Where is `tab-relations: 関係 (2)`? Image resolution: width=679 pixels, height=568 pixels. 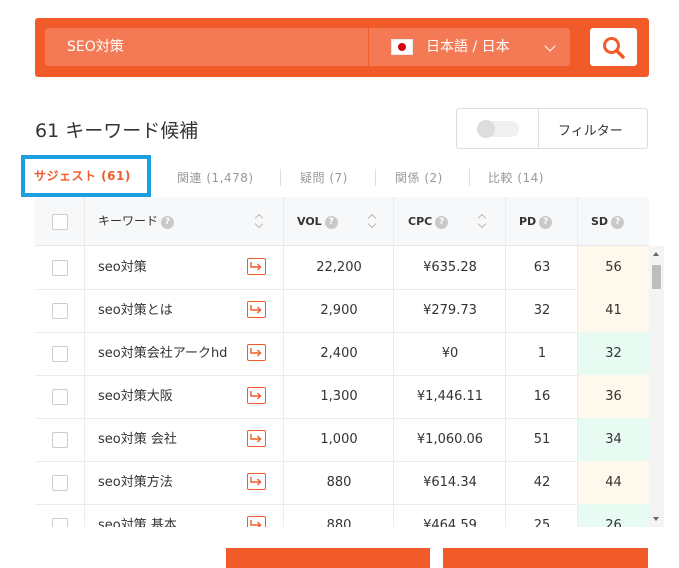
tab-relations: 関係 (2) is located at coordinates (419, 177).